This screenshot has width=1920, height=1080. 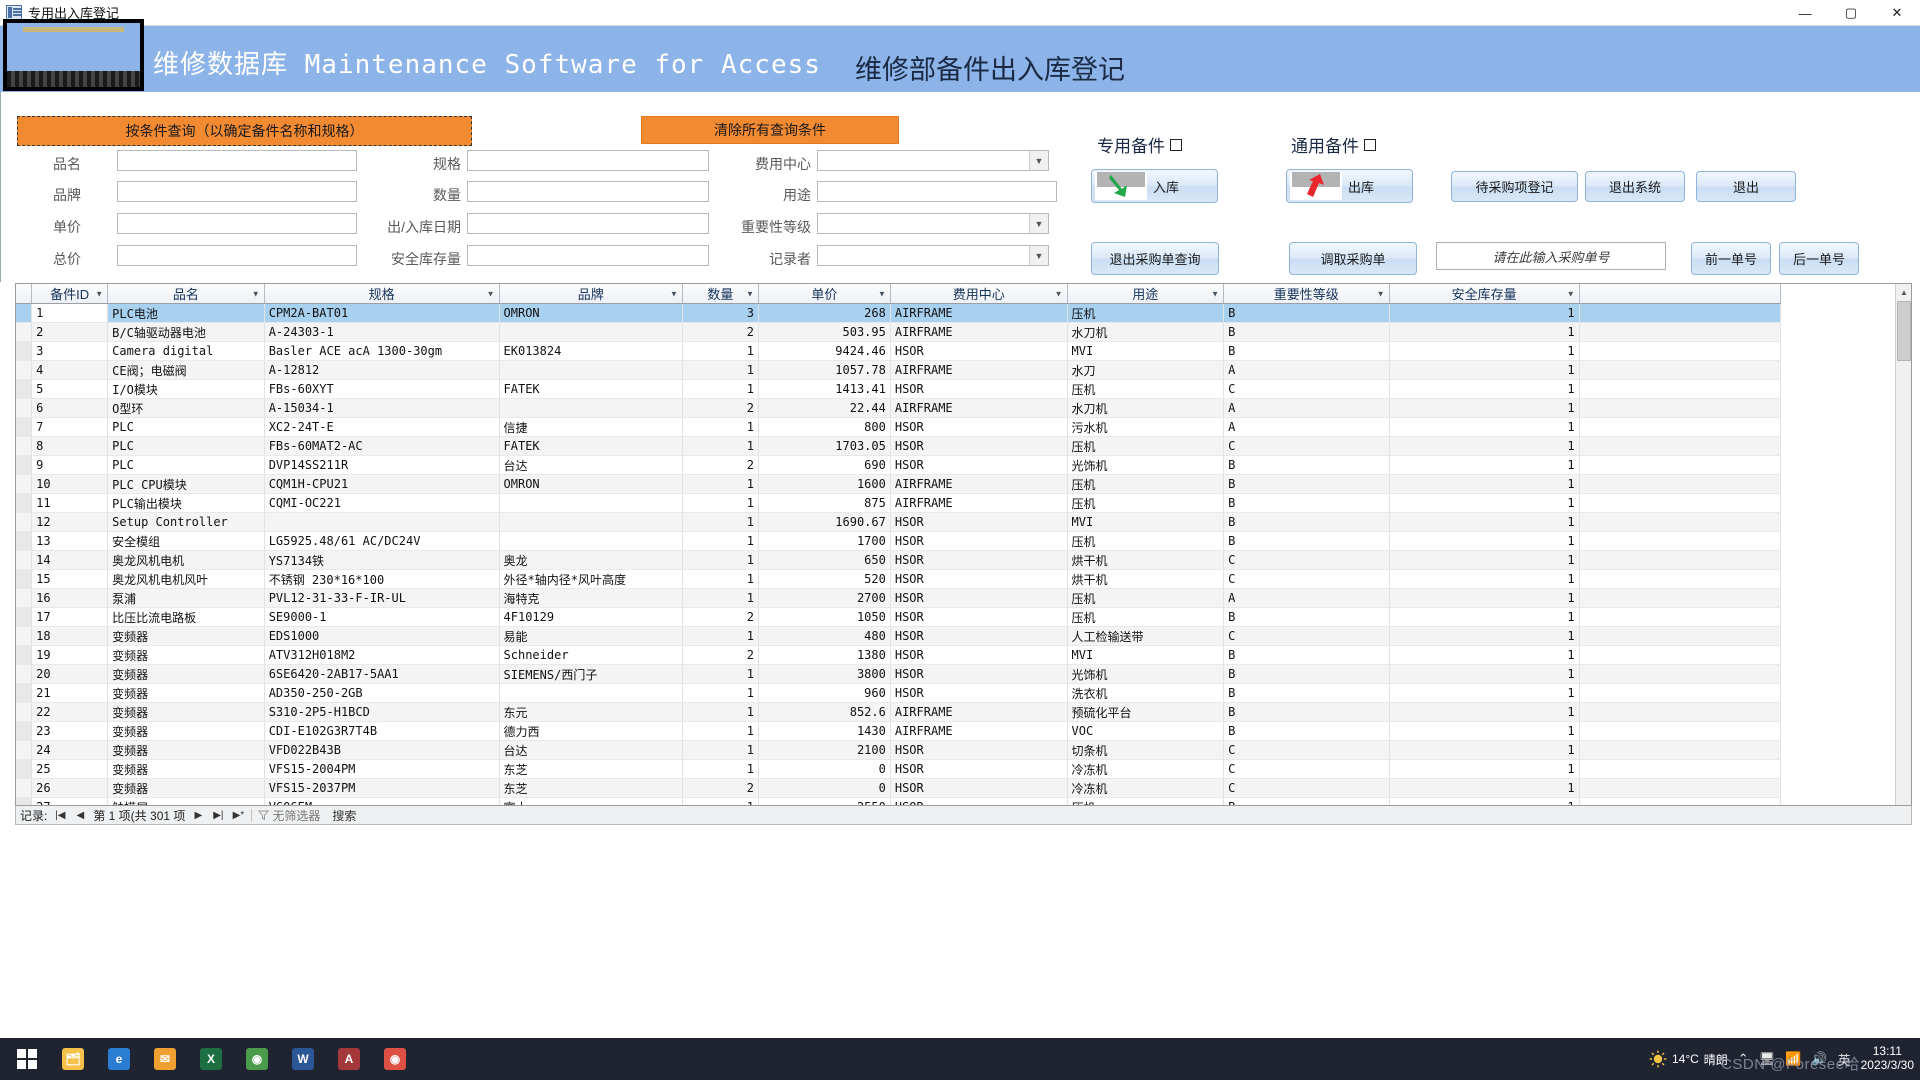 I want to click on taskbar-chrome-old: ◉, so click(x=257, y=1059).